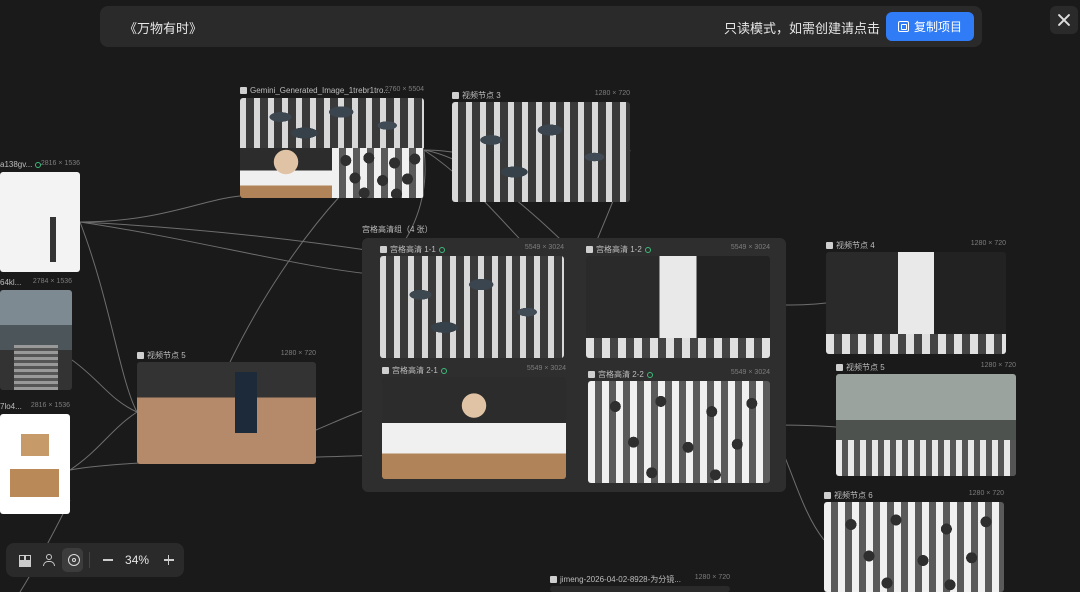 The height and width of the screenshot is (592, 1080). What do you see at coordinates (619, 249) in the screenshot?
I see `node-label: 宫格高清 1-2` at bounding box center [619, 249].